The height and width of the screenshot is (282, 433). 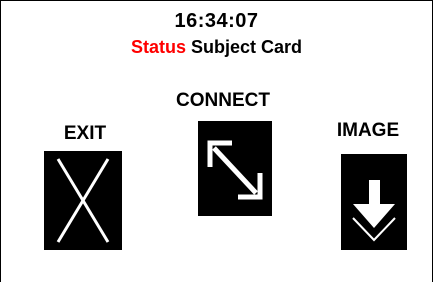 What do you see at coordinates (223, 100) in the screenshot?
I see `connect-label: CONNECT` at bounding box center [223, 100].